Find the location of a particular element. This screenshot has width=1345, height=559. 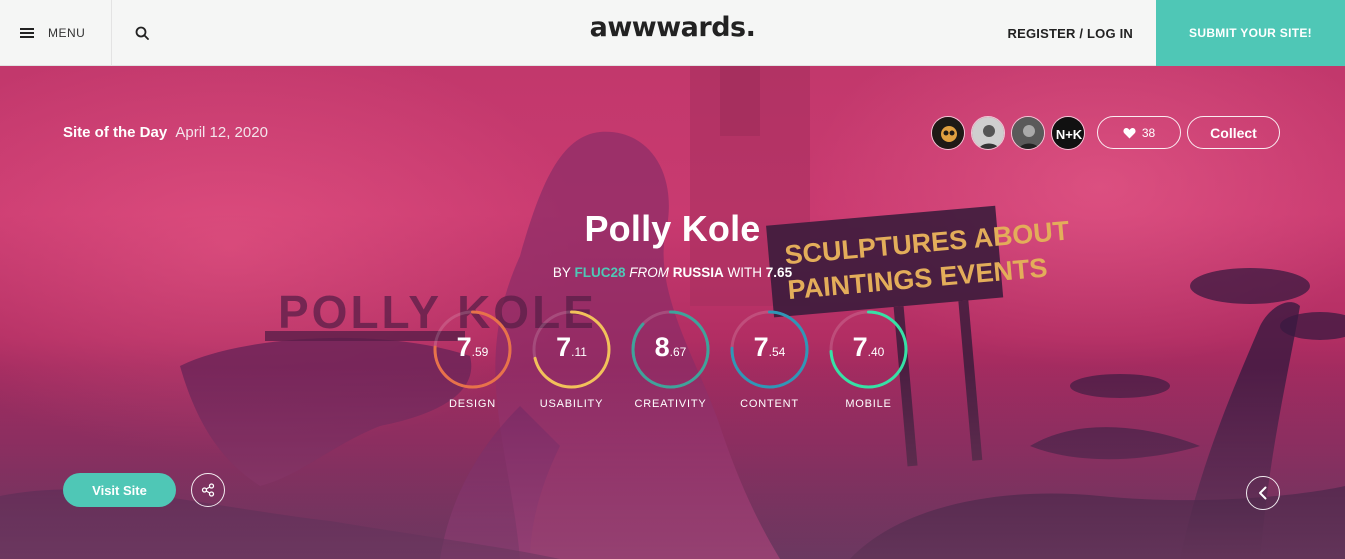

register-login-link: REGISTER / LOG IN is located at coordinates (1070, 33).